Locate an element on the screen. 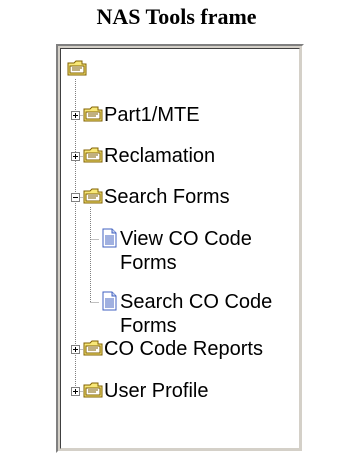 The height and width of the screenshot is (461, 353). tree-item-view-co-code-forms: View CO Code Forms is located at coordinates (175, 251).